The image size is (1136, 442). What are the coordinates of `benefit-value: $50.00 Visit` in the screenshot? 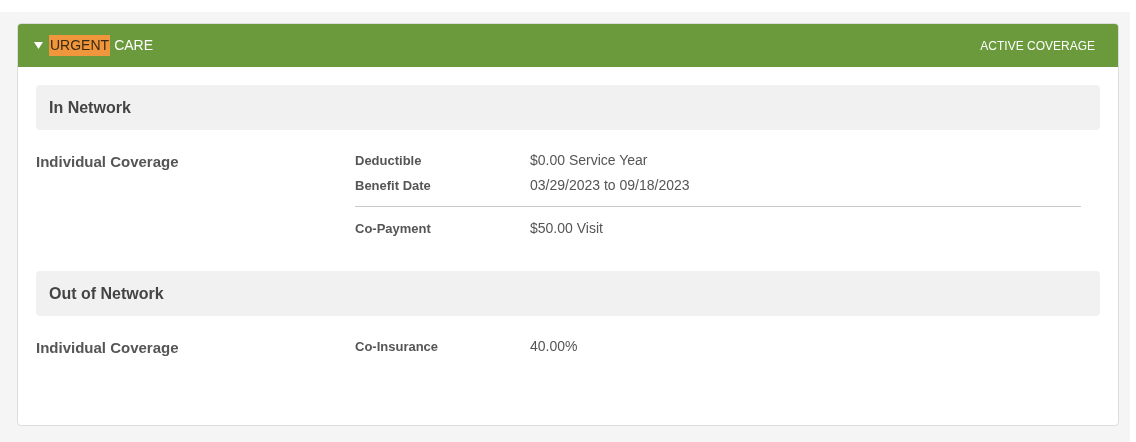 It's located at (566, 228).